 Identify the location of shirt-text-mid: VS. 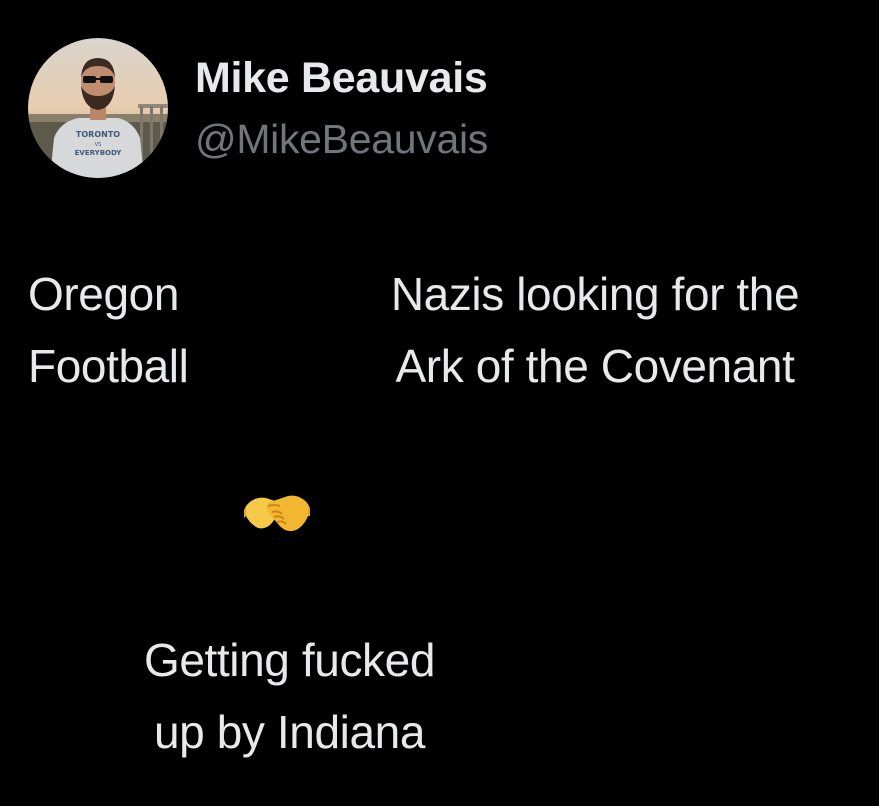
(98, 145).